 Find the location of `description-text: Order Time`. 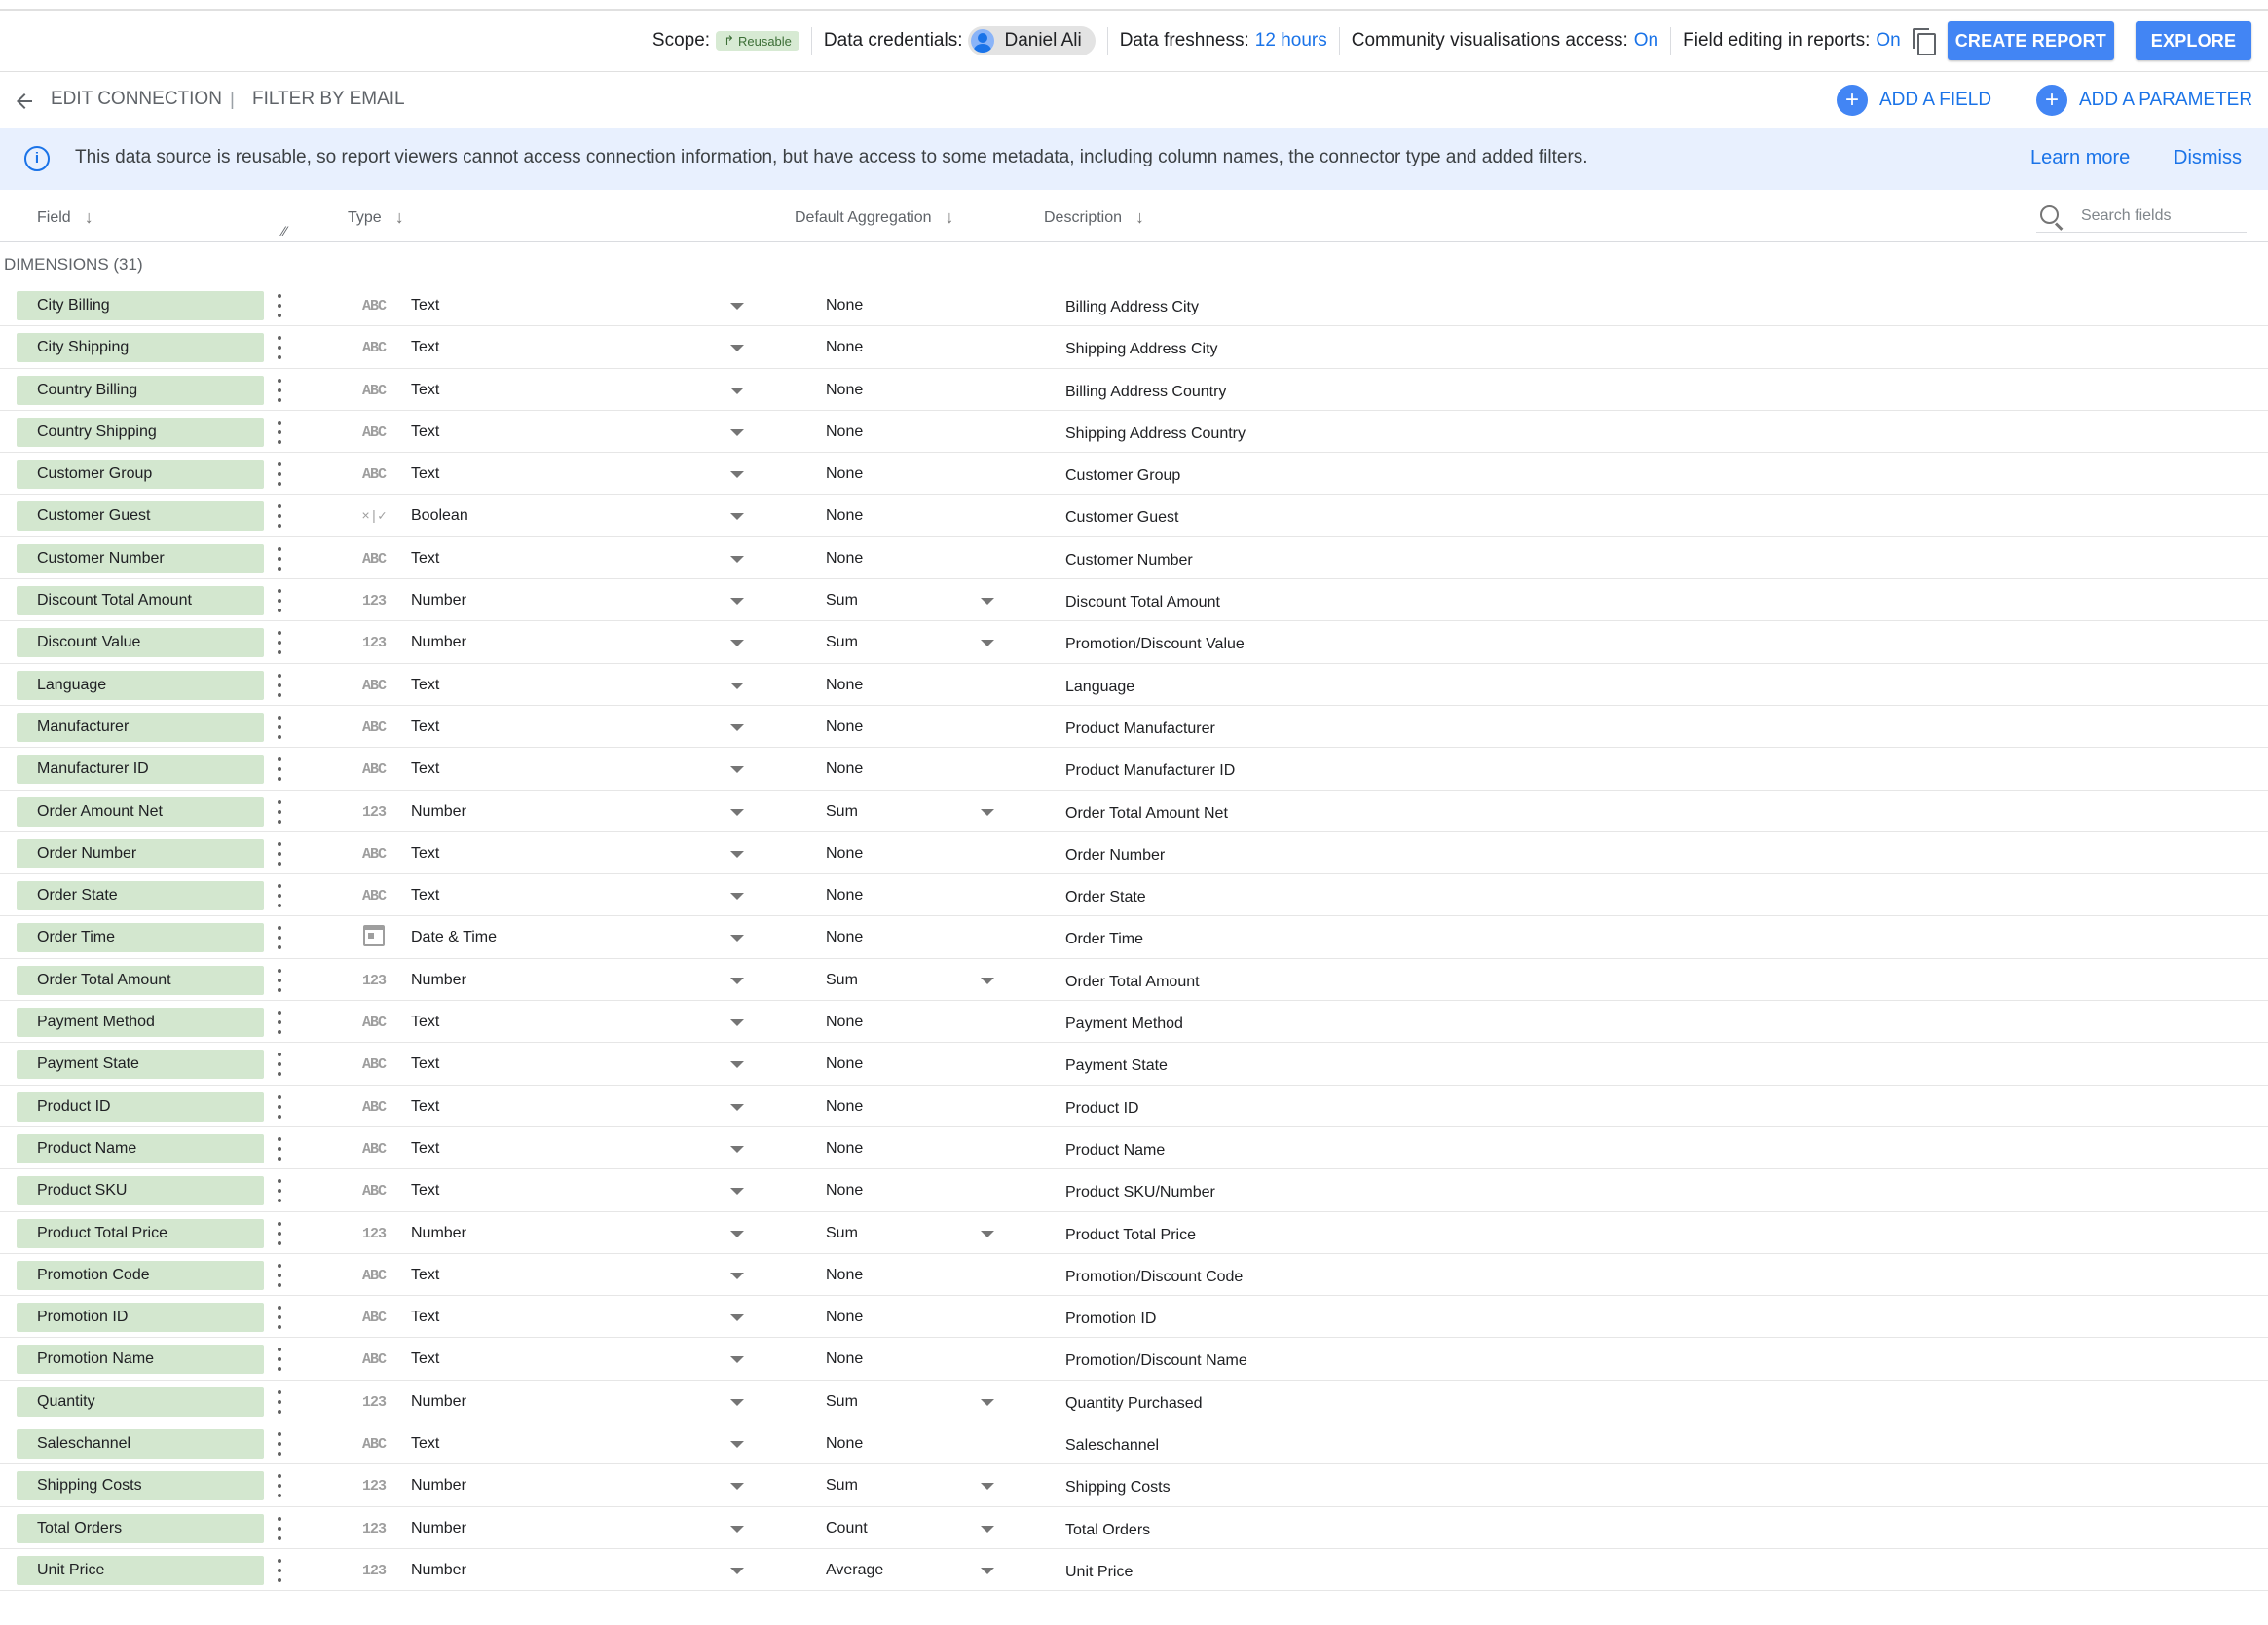

description-text: Order Time is located at coordinates (1104, 939).